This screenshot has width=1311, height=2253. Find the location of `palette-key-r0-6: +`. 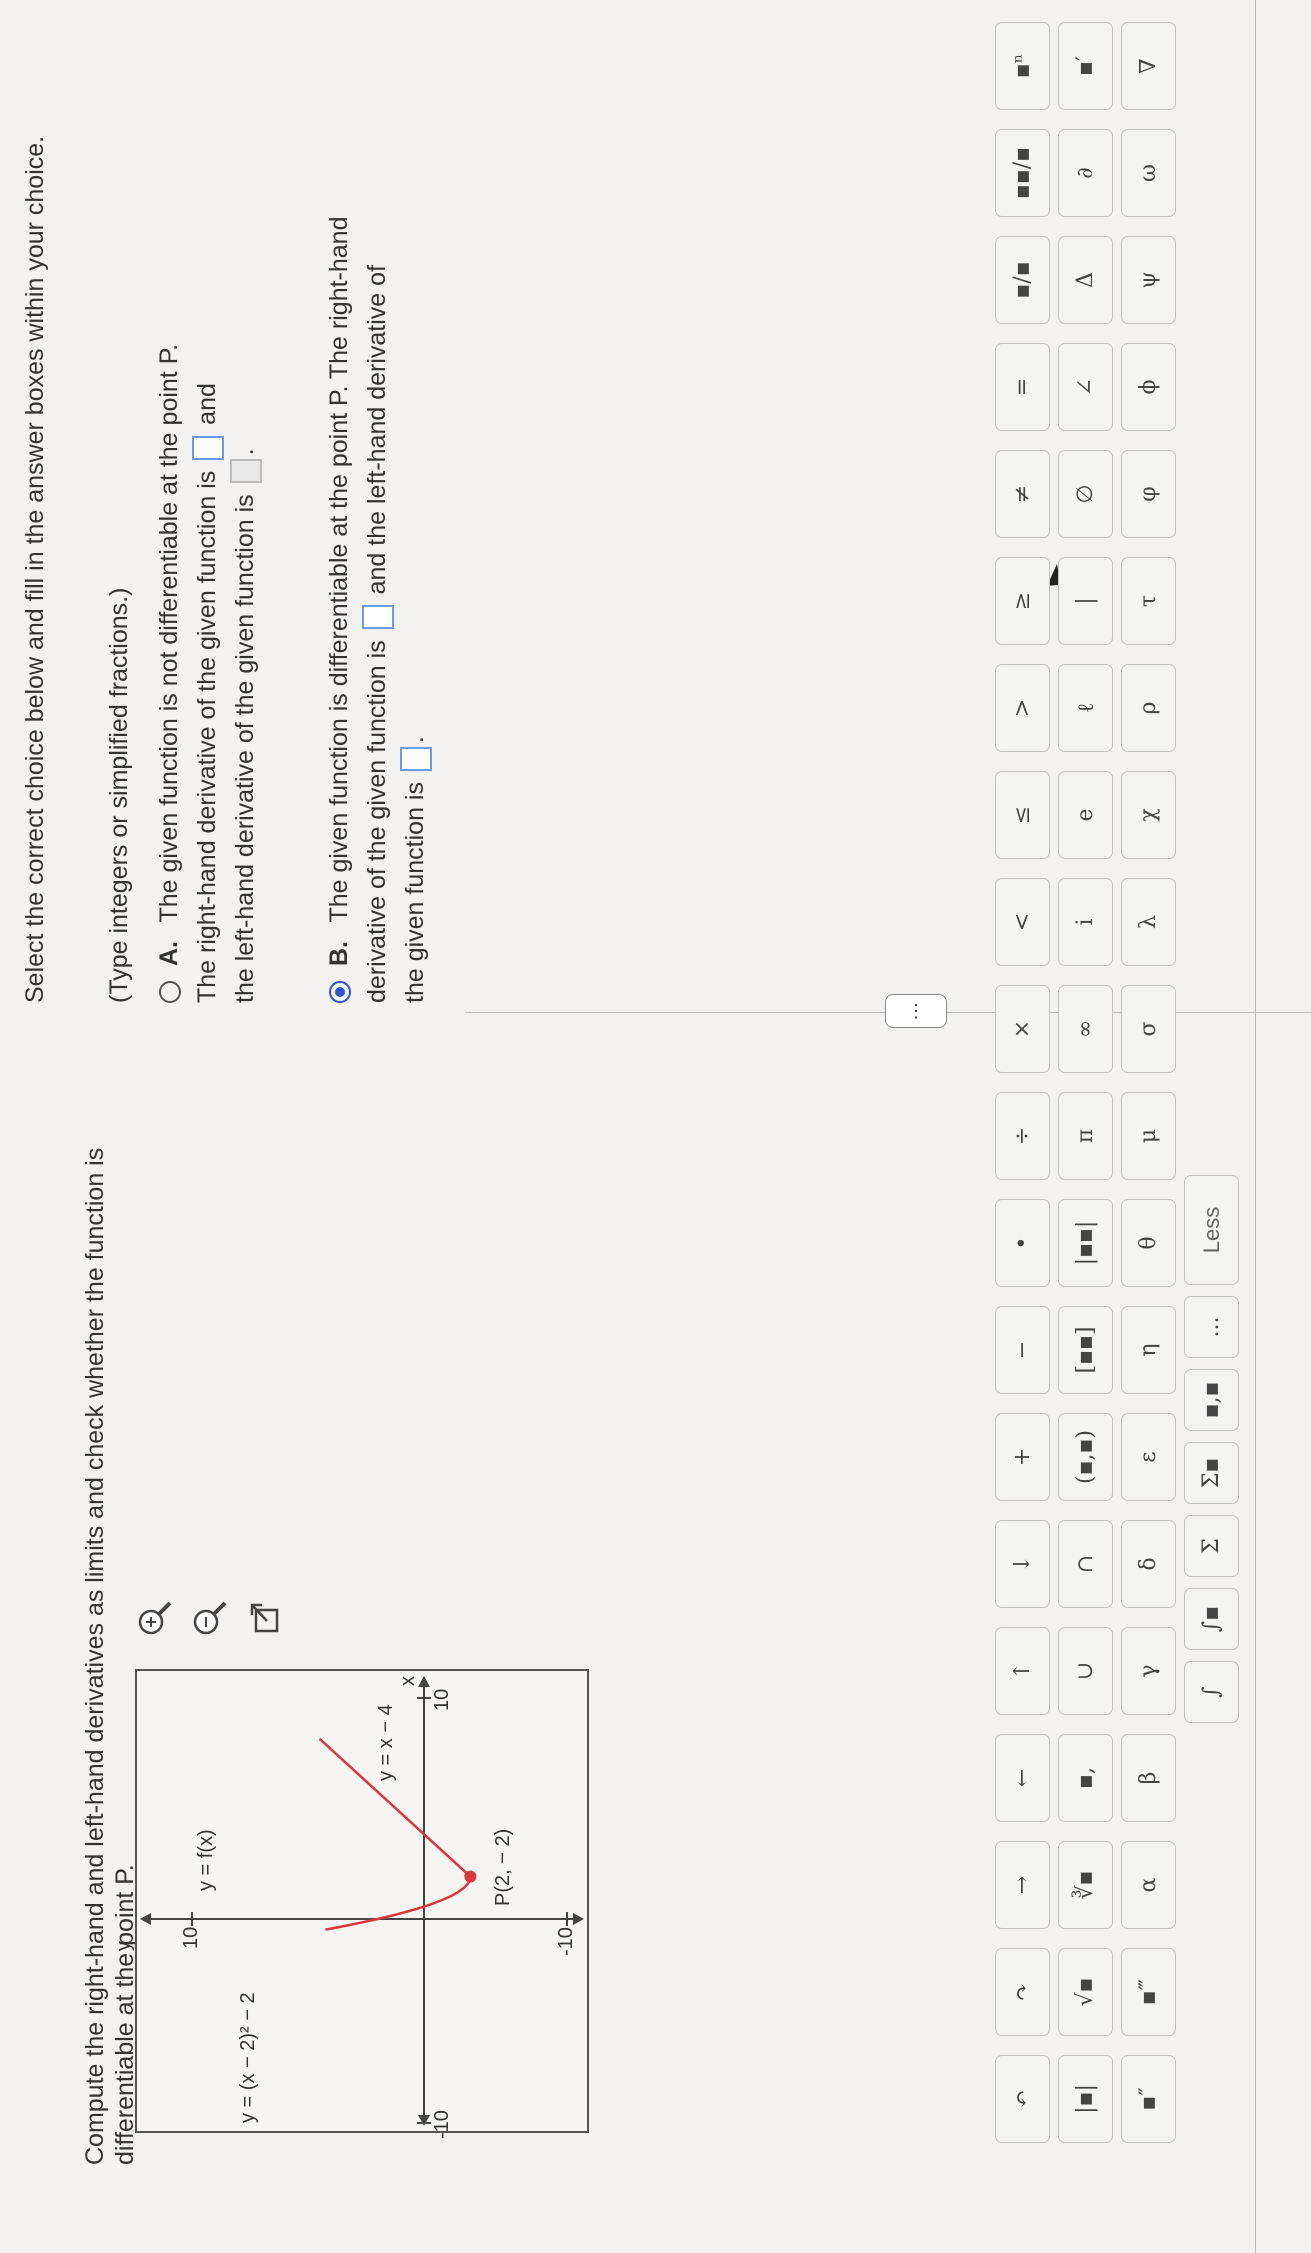

palette-key-r0-6: + is located at coordinates (1022, 1457).